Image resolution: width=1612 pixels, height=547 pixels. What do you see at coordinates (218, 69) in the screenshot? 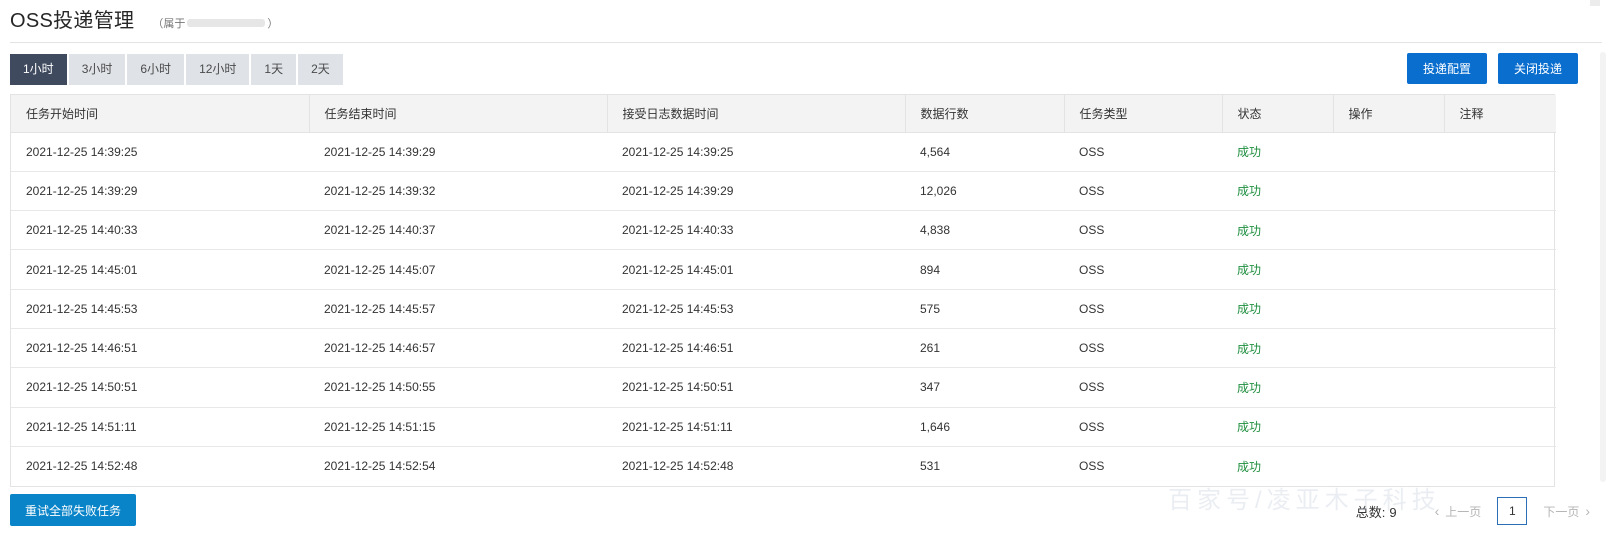
I see `time-range-tab: 12小时` at bounding box center [218, 69].